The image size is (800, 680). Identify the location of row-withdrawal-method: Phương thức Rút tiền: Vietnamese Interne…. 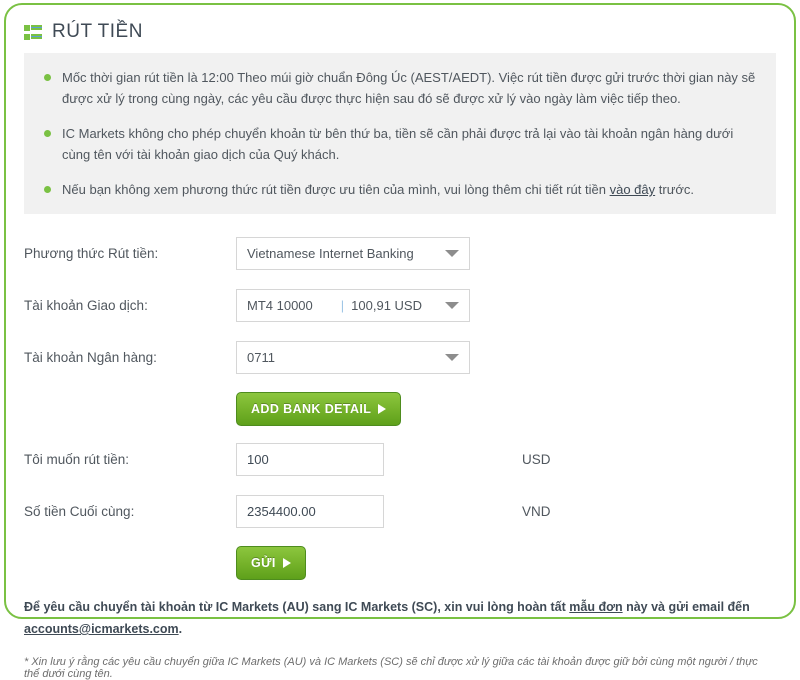
(400, 253).